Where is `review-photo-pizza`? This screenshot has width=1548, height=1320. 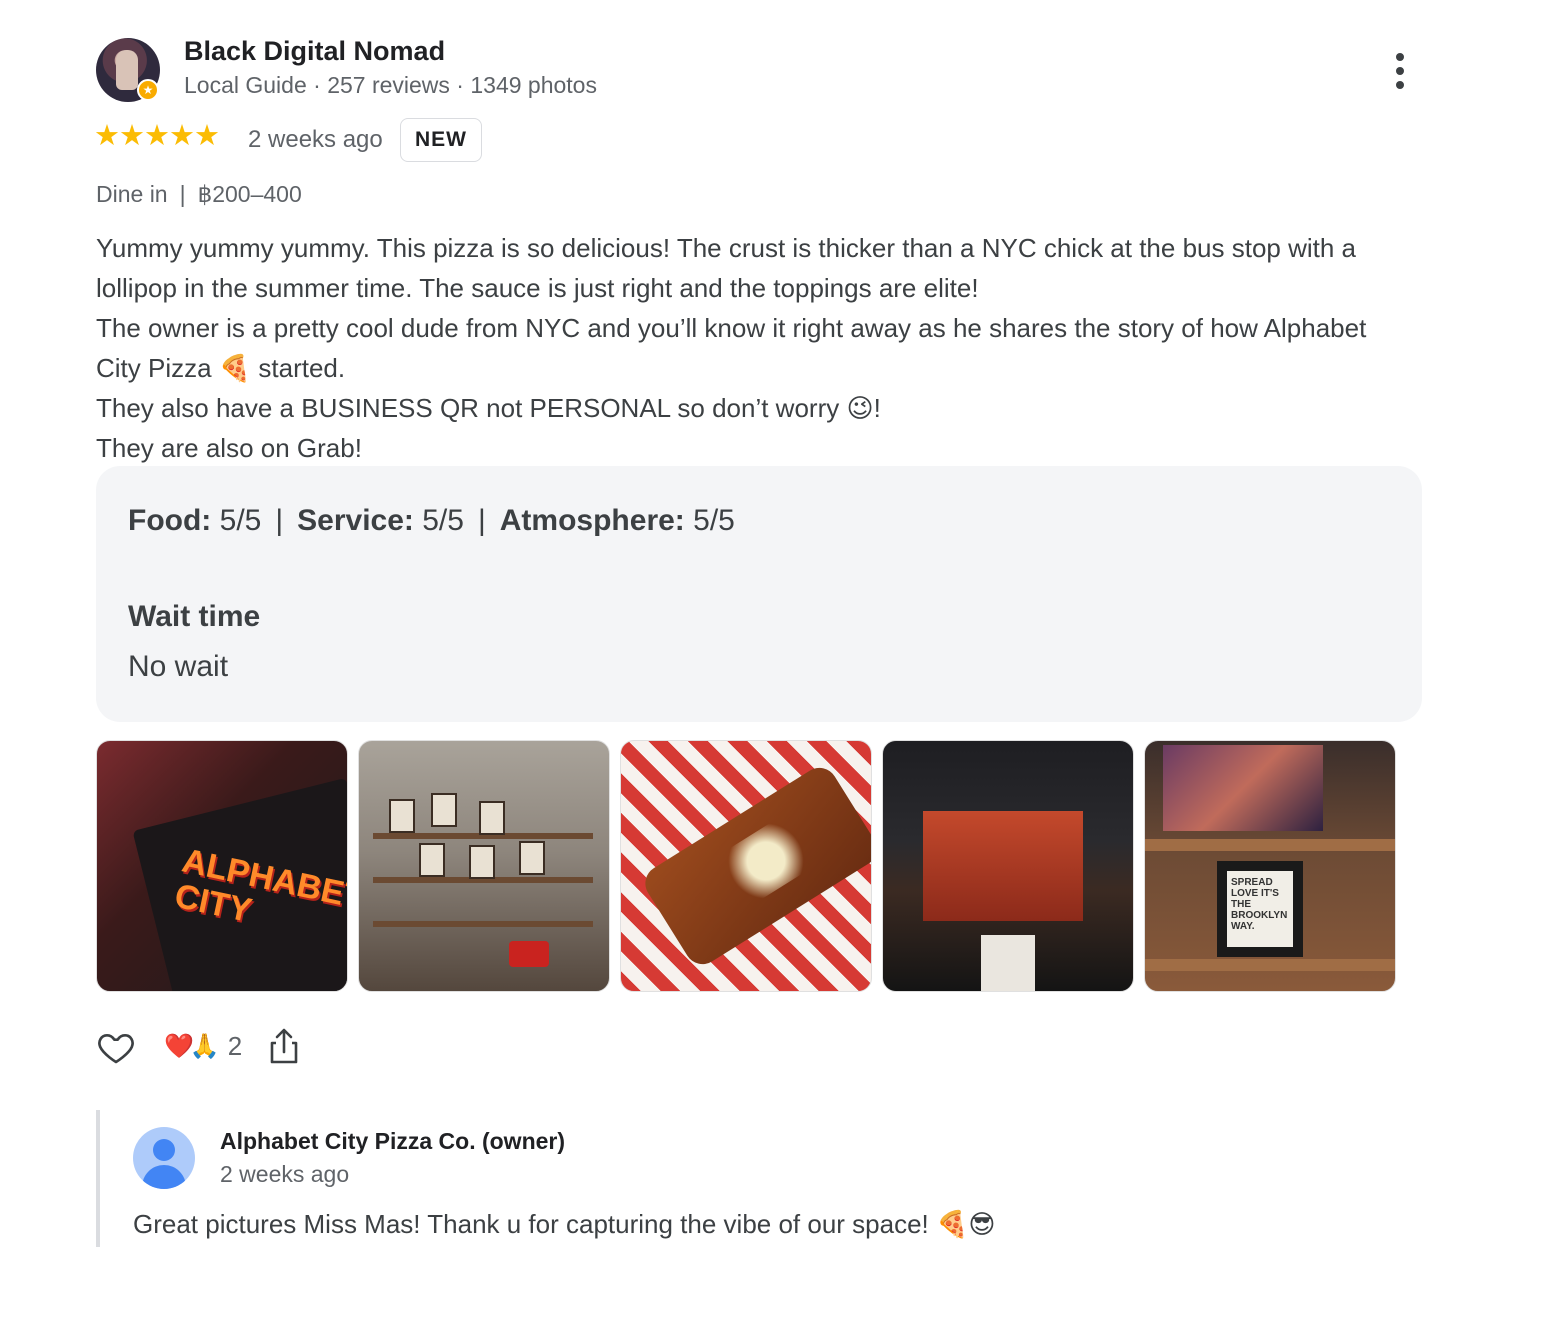
review-photo-pizza is located at coordinates (746, 866).